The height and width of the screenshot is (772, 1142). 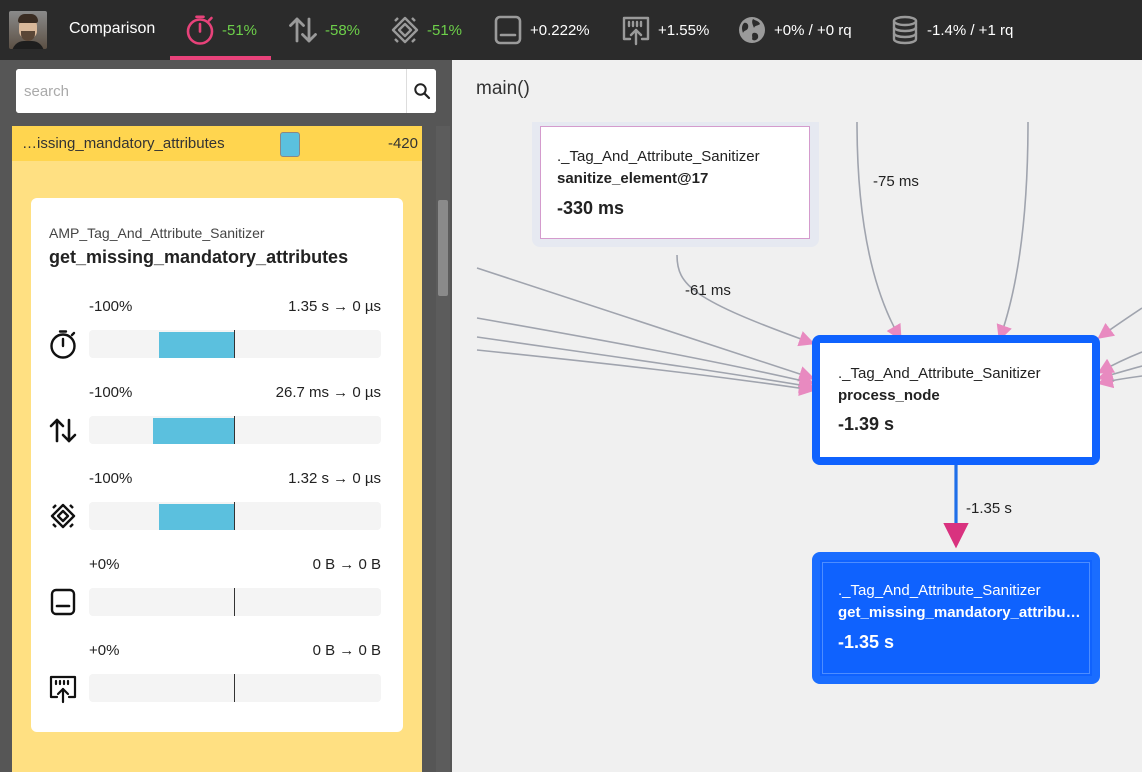 I want to click on detail-class-name: AMP_Tag_And_Attribute_Sanitizer, so click(x=157, y=233).